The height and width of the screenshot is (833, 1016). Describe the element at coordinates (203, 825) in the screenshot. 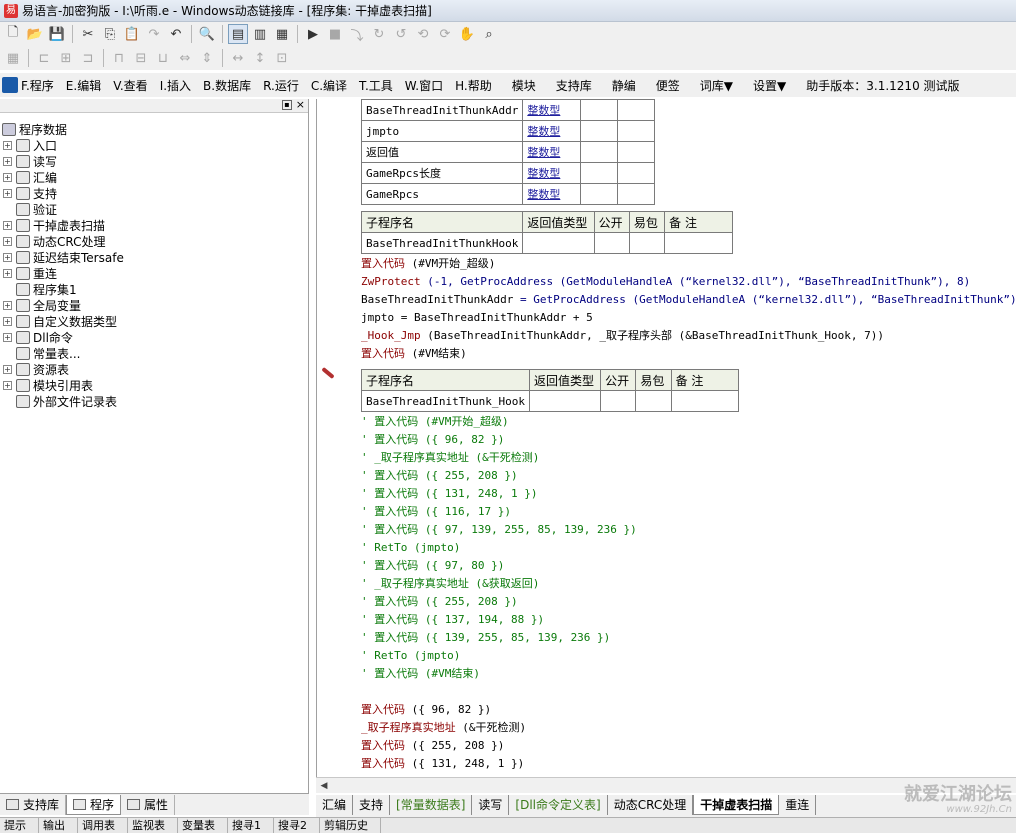

I see `tab-variables: 变量表` at that location.